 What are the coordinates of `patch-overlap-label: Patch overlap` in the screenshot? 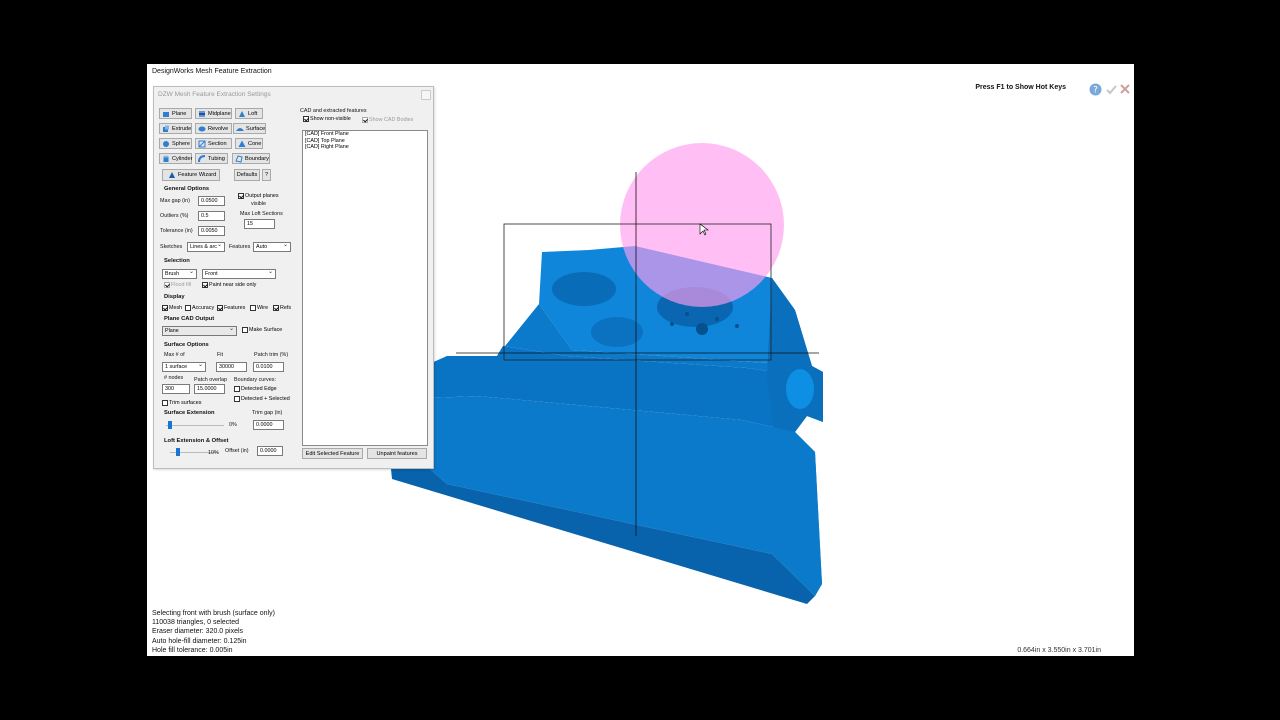 It's located at (210, 380).